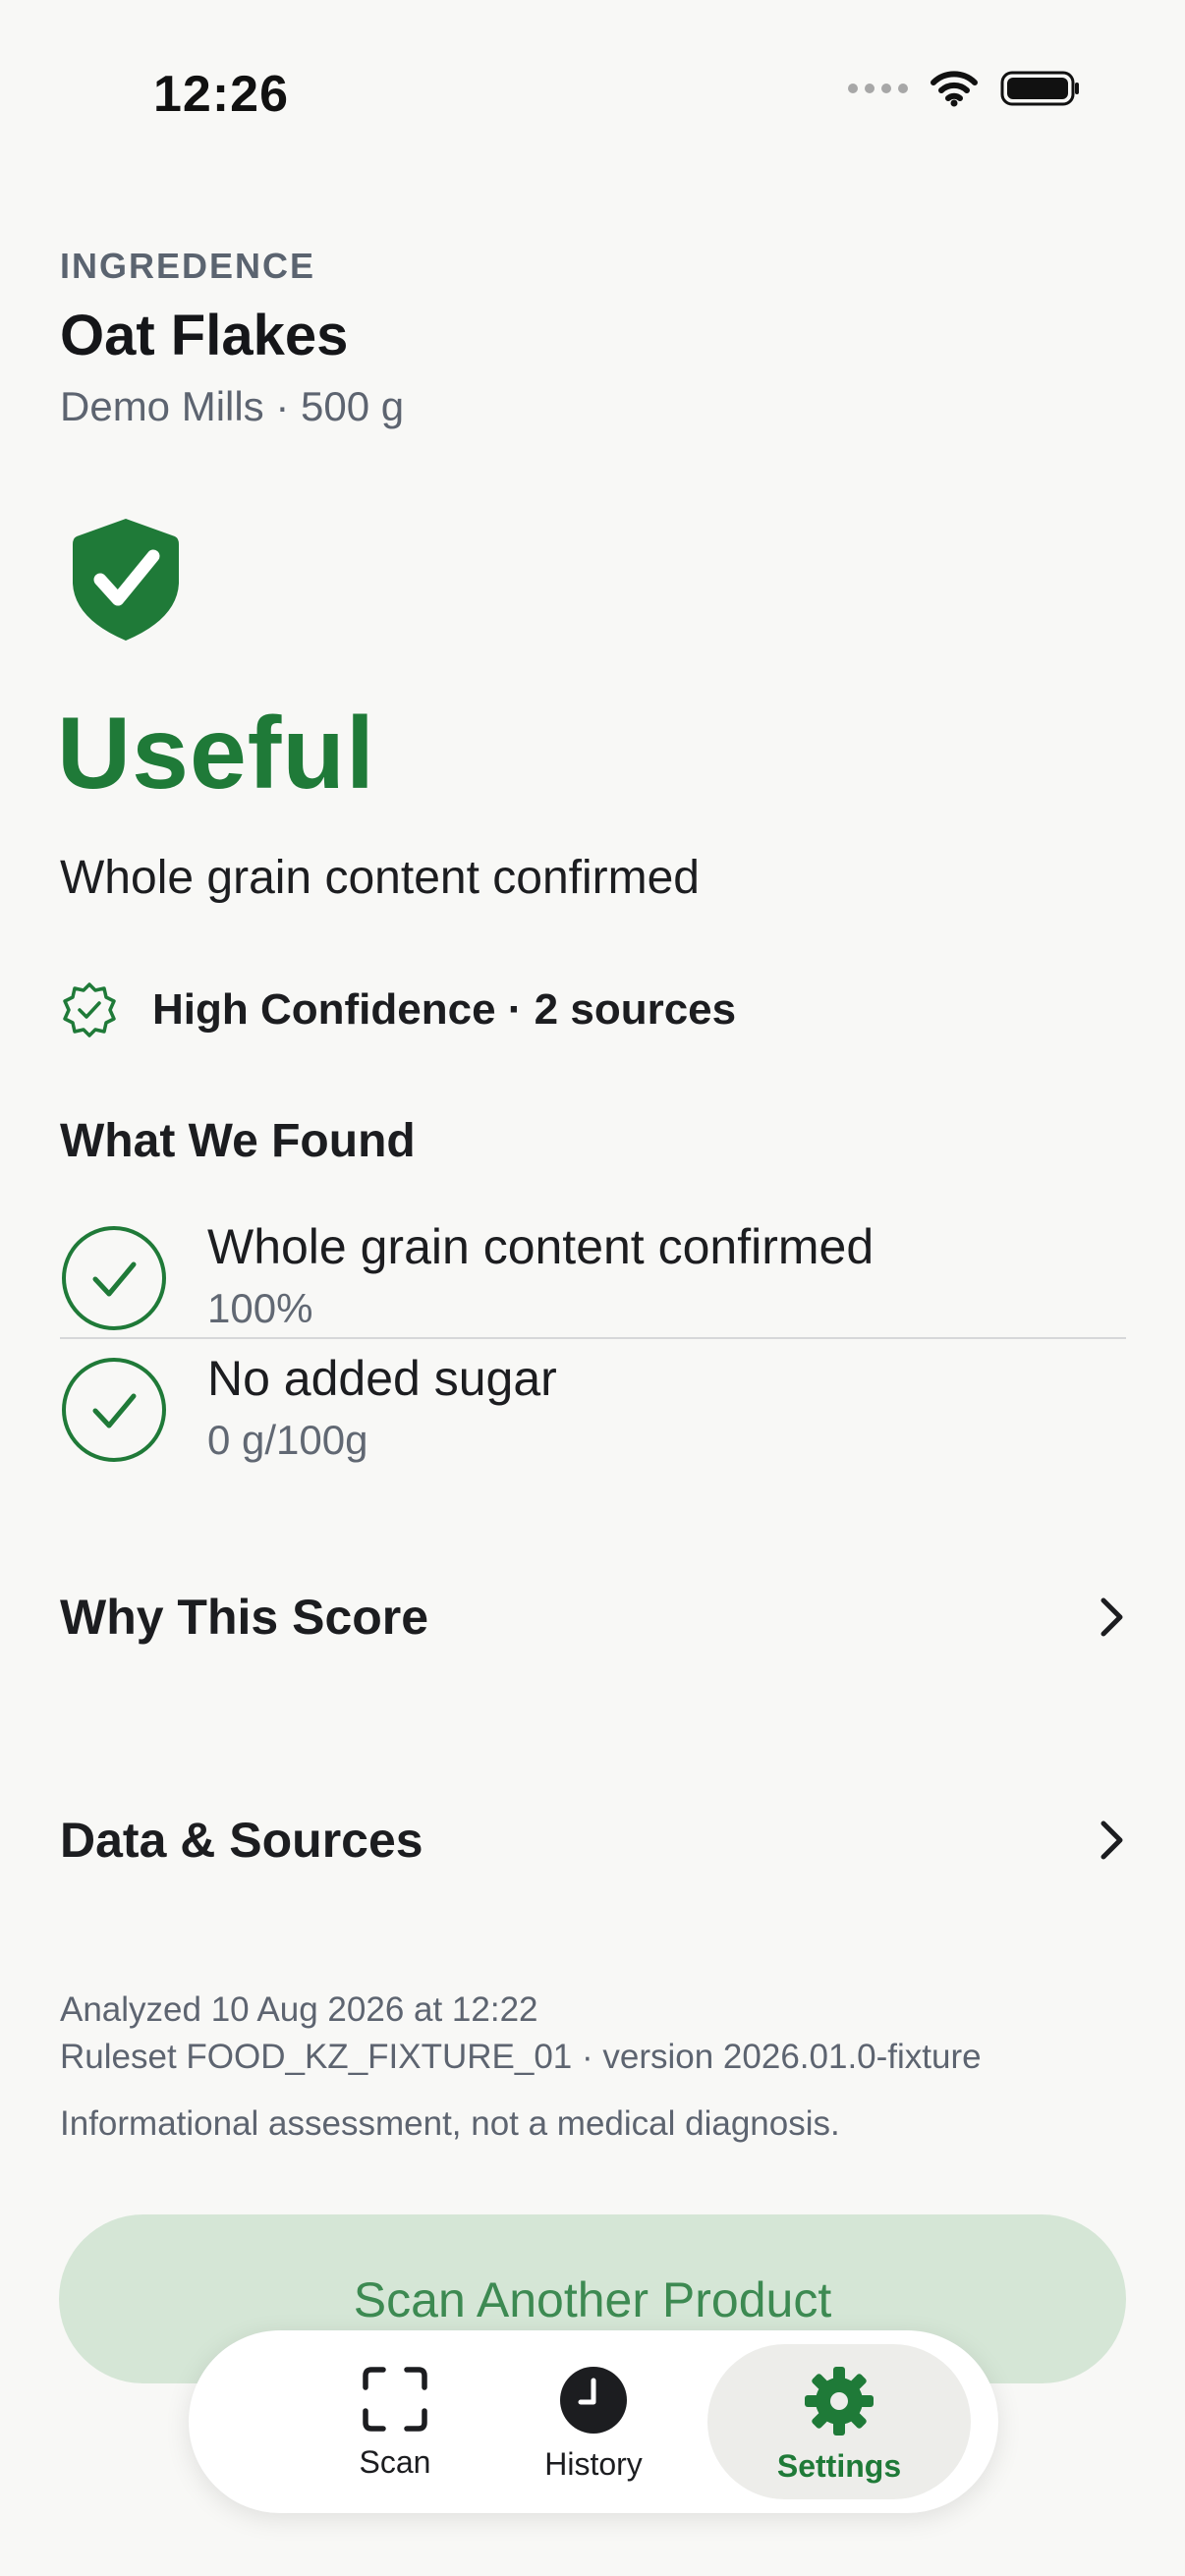 This screenshot has width=1185, height=2576. What do you see at coordinates (382, 1378) in the screenshot?
I see `finding-title: No added sugar` at bounding box center [382, 1378].